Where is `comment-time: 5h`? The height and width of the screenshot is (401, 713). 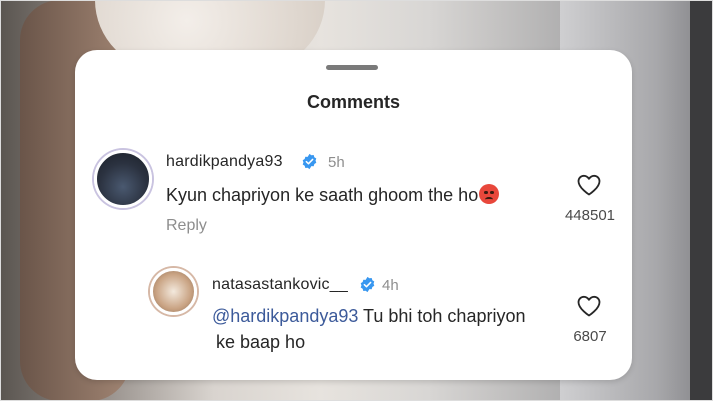
comment-time: 5h is located at coordinates (336, 162).